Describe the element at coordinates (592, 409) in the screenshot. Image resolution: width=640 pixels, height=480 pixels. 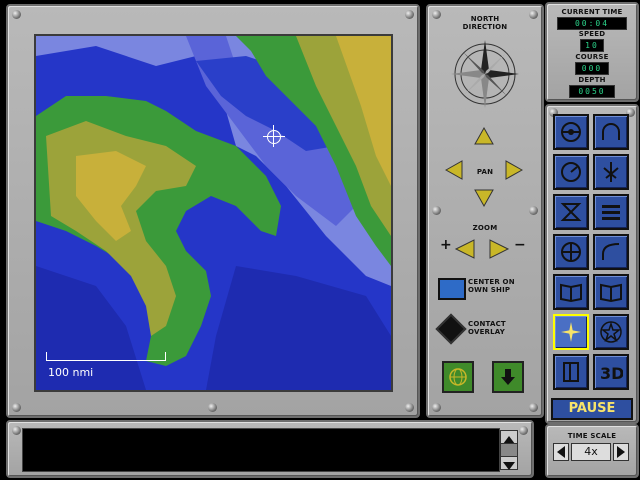
I see `pause-button: PAUSE` at that location.